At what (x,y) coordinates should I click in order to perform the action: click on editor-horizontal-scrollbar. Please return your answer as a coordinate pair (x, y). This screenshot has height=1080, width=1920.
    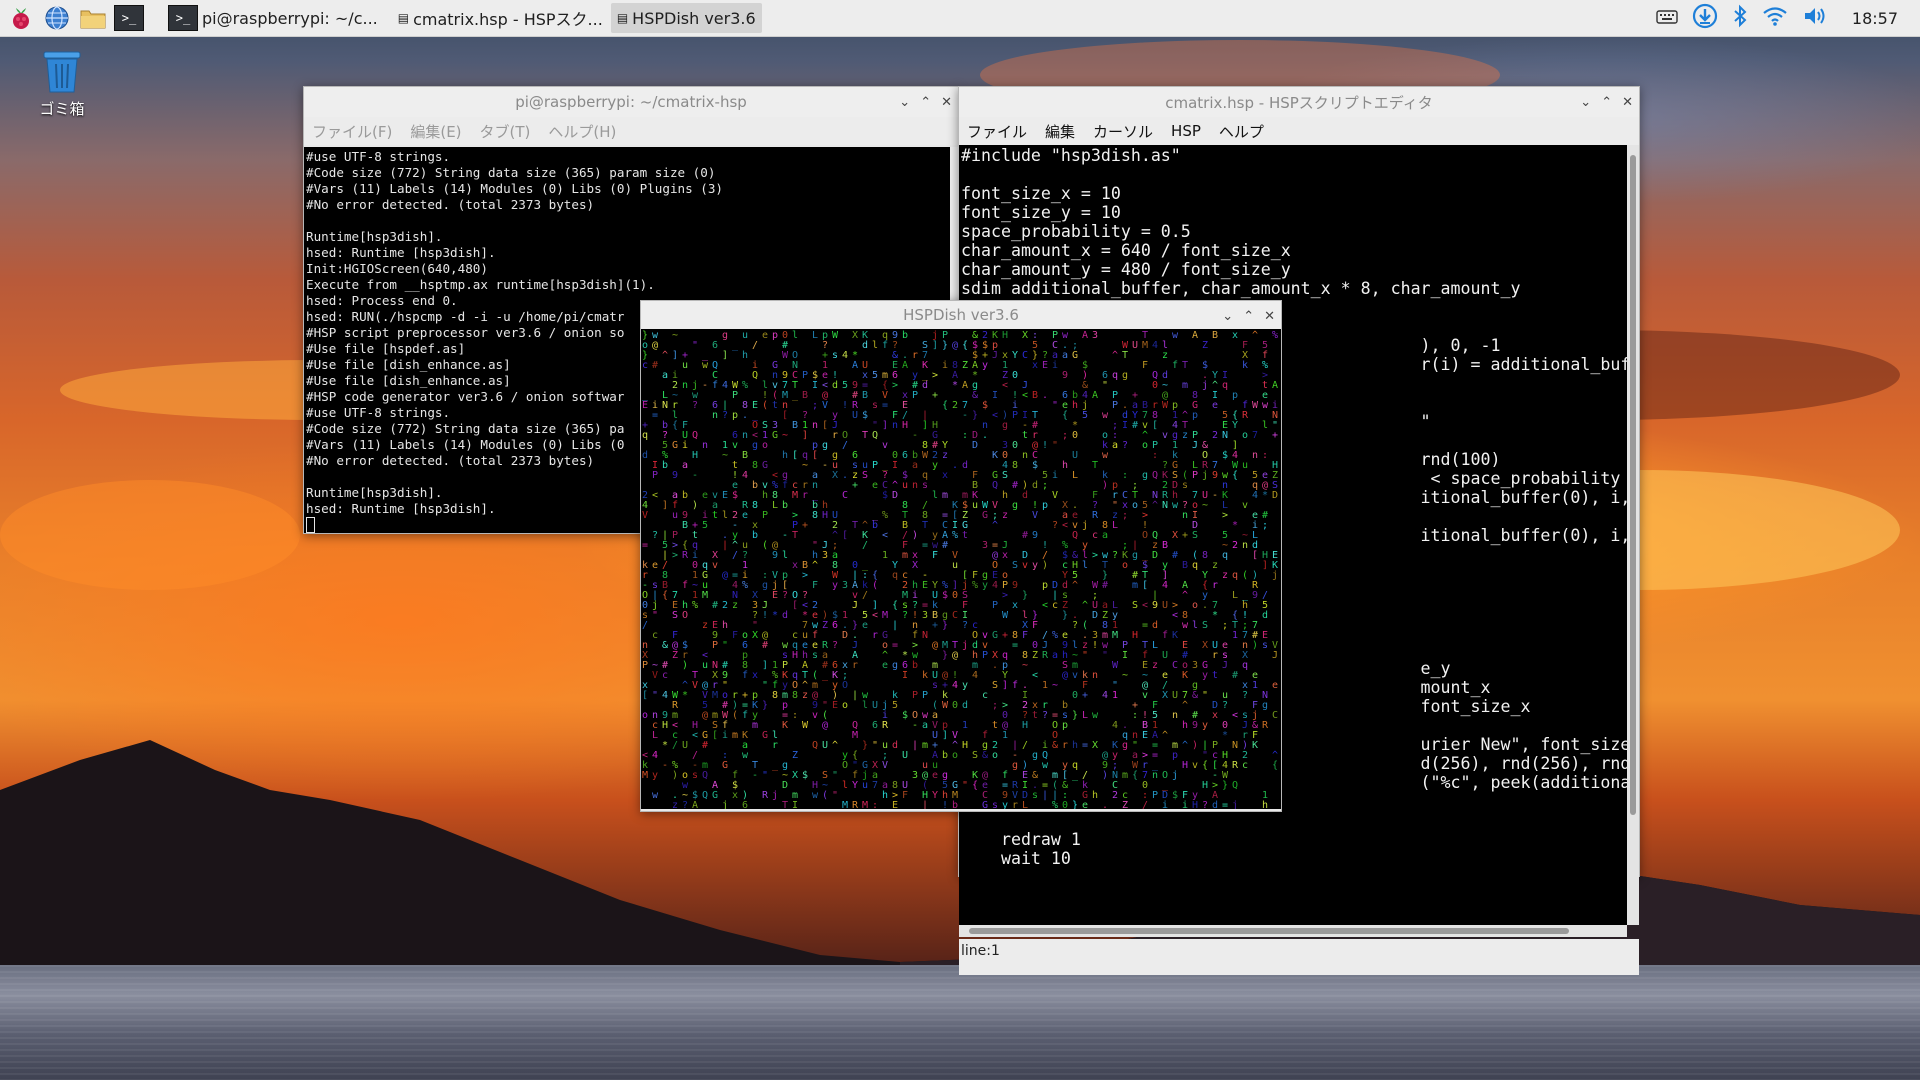
    Looking at the image, I should click on (1293, 931).